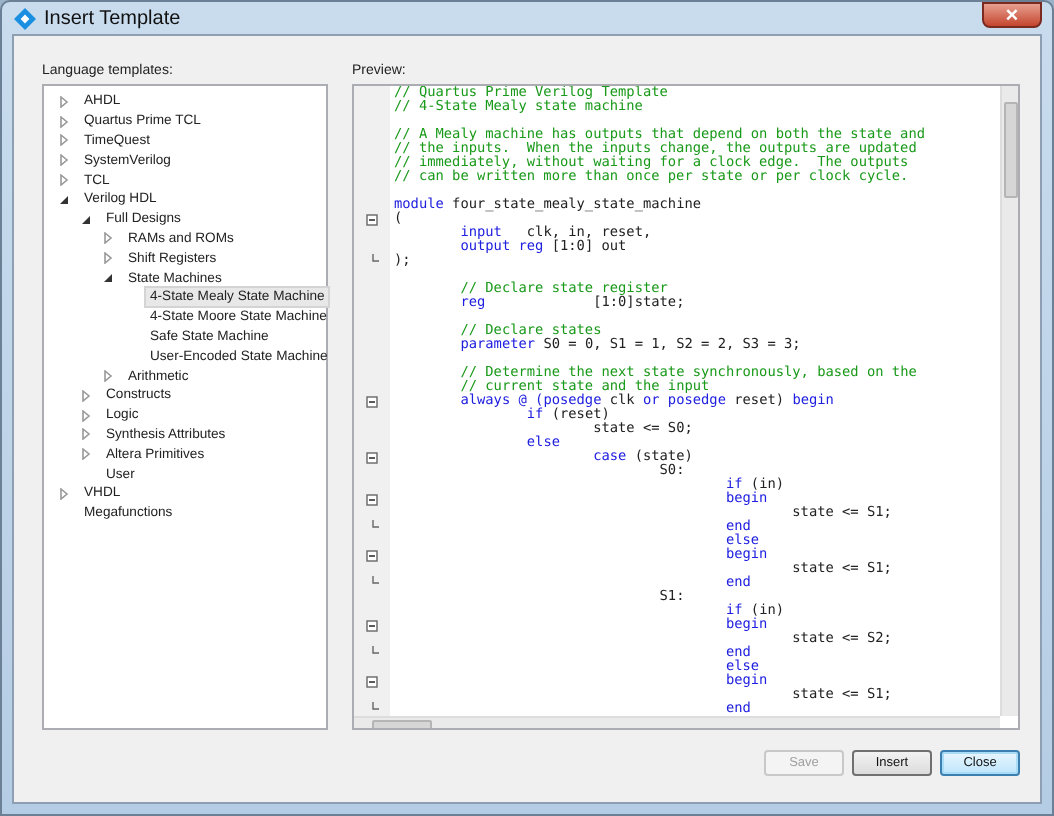  Describe the element at coordinates (25, 18) in the screenshot. I see `app-diamond-icon` at that location.